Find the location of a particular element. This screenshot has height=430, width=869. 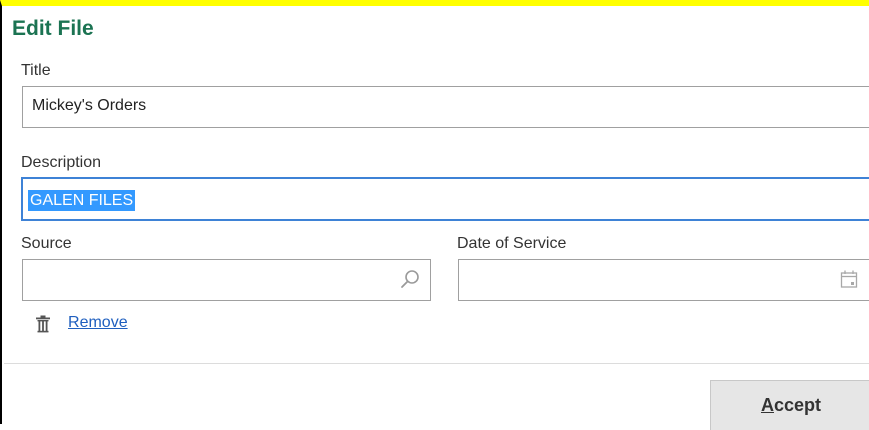

calendar-icon is located at coordinates (849, 279).